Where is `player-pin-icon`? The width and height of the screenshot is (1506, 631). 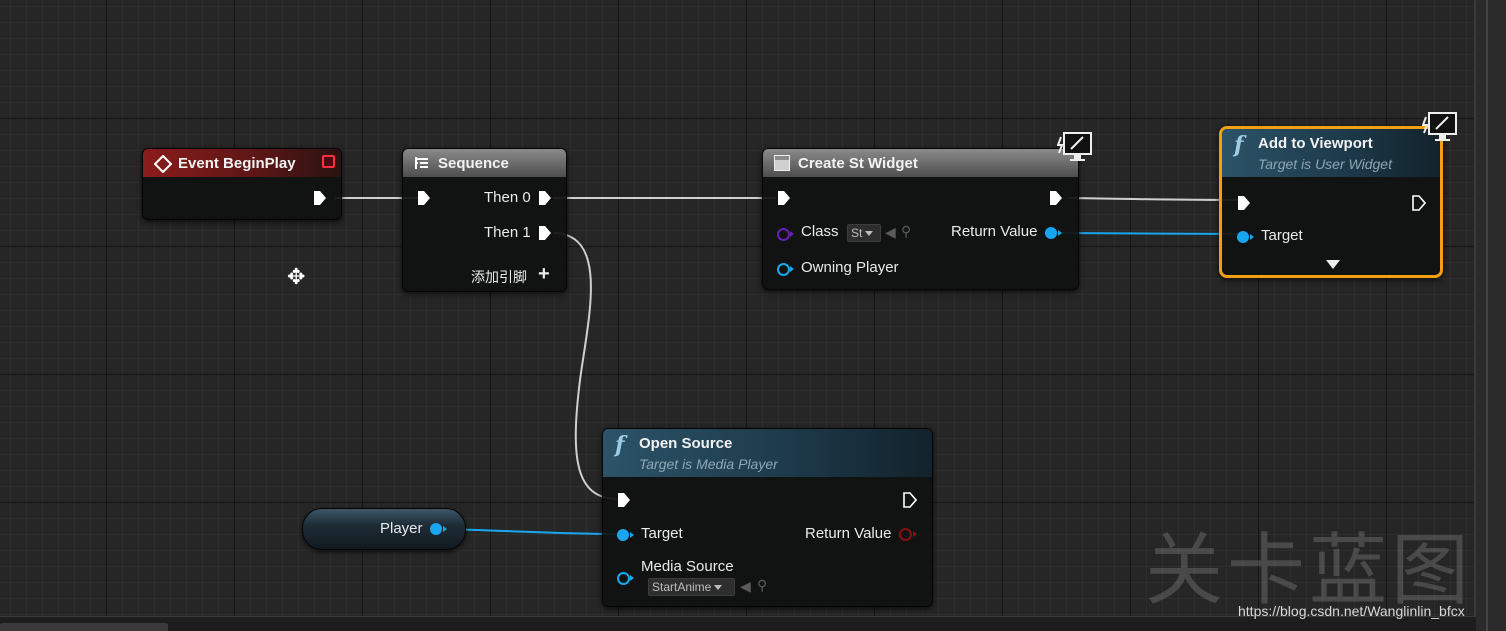 player-pin-icon is located at coordinates (436, 529).